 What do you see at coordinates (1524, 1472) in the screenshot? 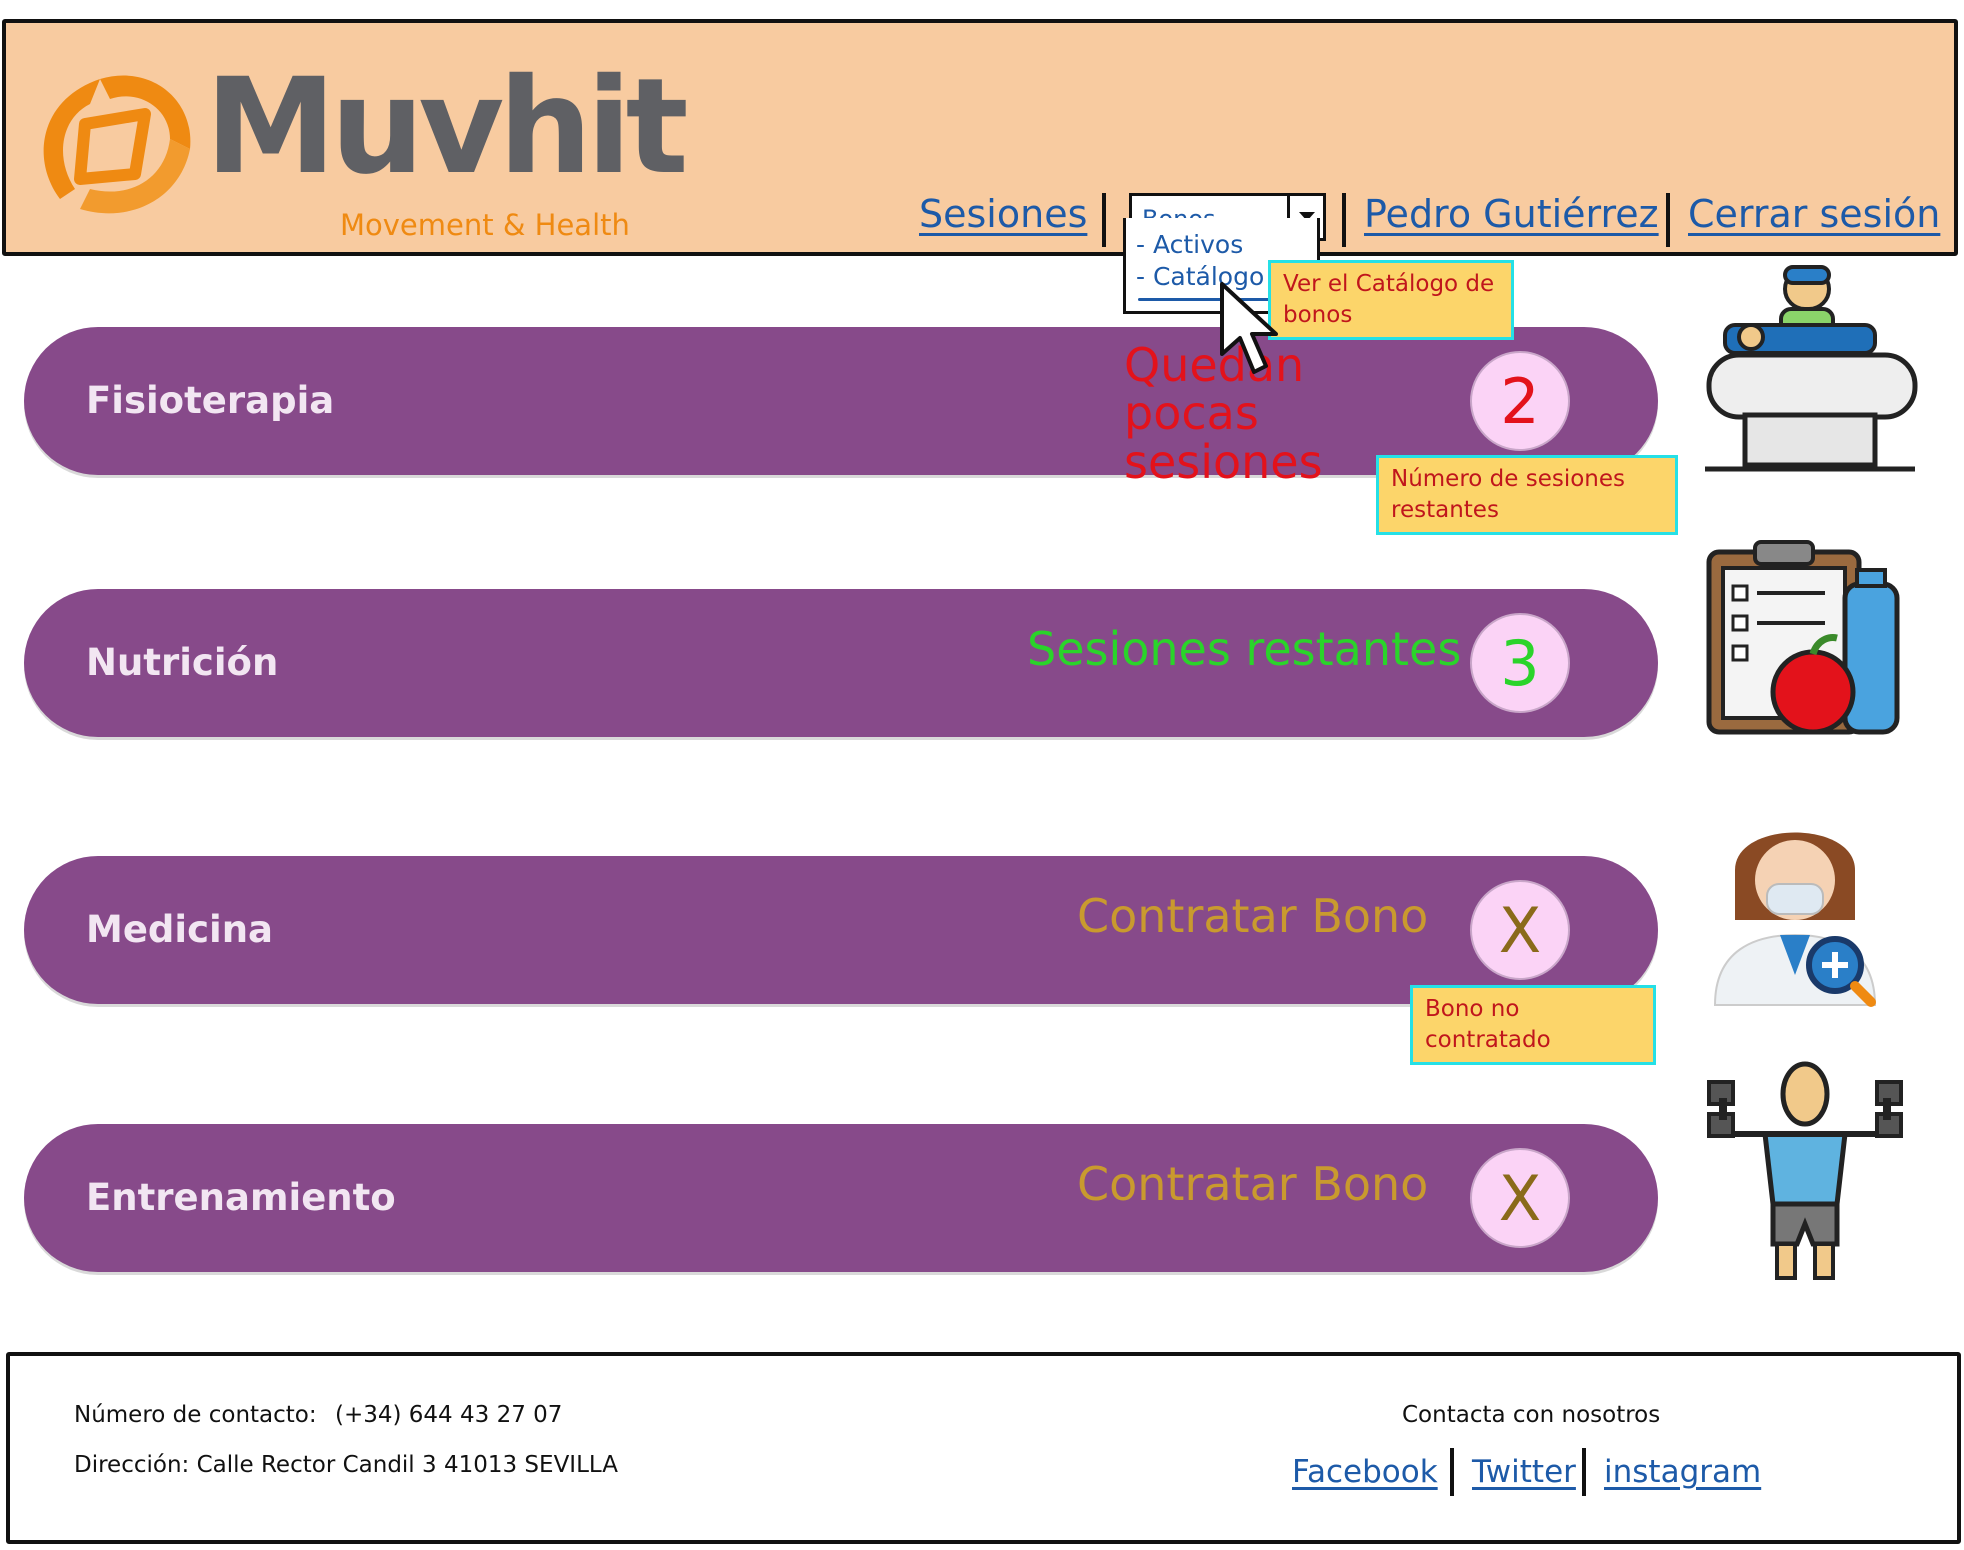
I see `twitter-link: Twitter` at bounding box center [1524, 1472].